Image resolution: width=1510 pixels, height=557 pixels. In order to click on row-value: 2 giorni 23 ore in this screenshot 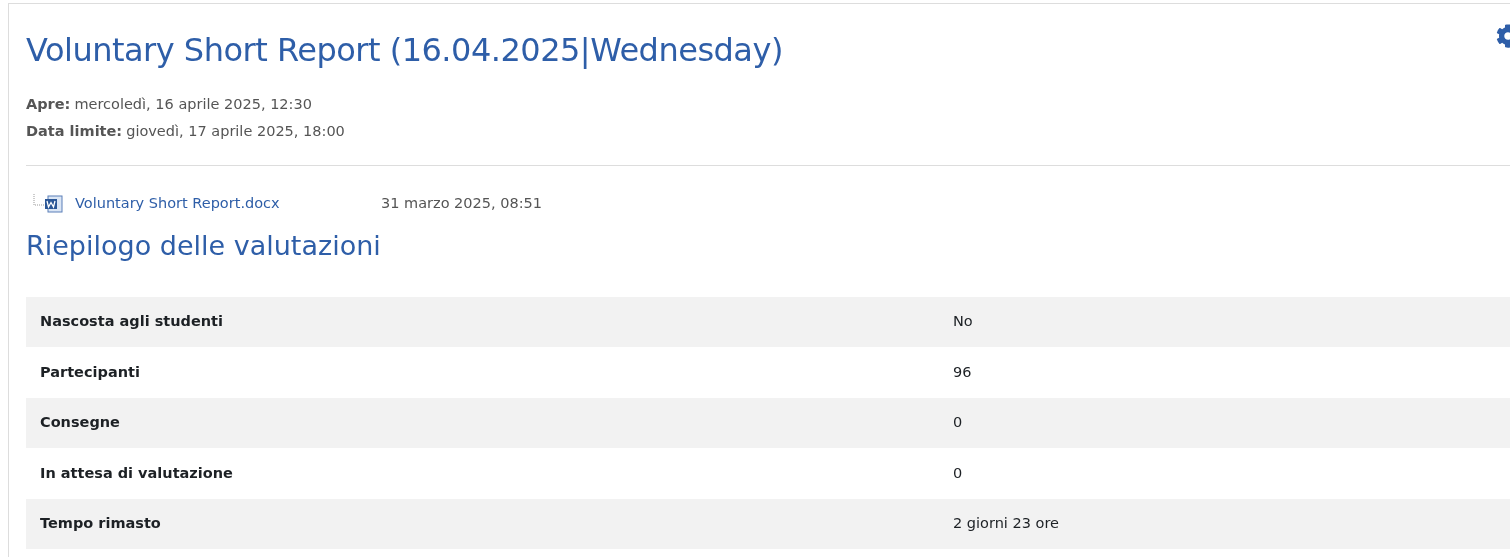, I will do `click(1006, 524)`.